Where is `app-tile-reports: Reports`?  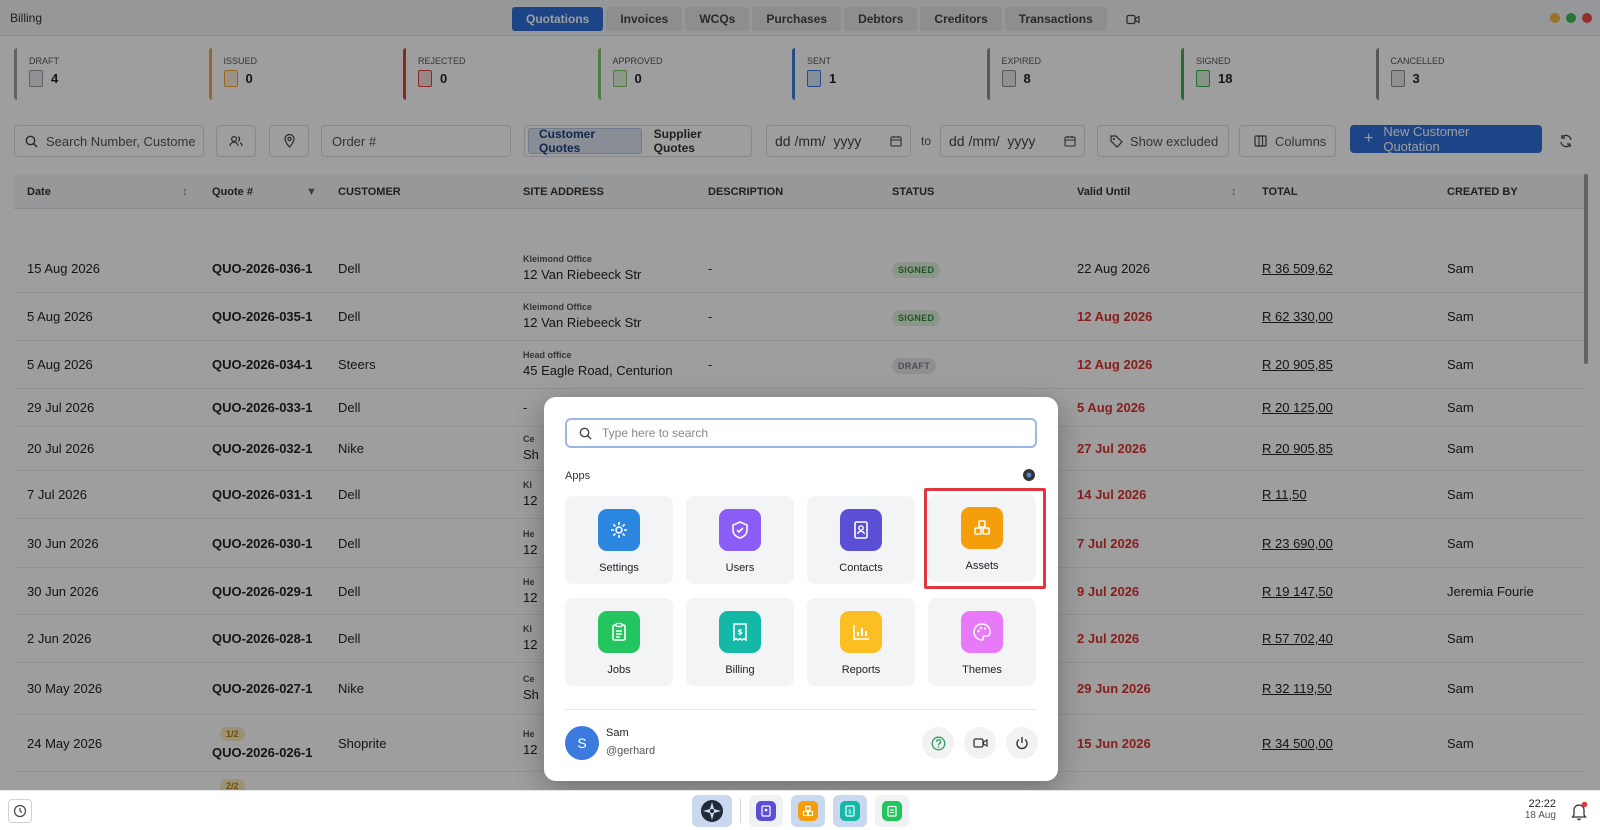
app-tile-reports: Reports is located at coordinates (861, 642).